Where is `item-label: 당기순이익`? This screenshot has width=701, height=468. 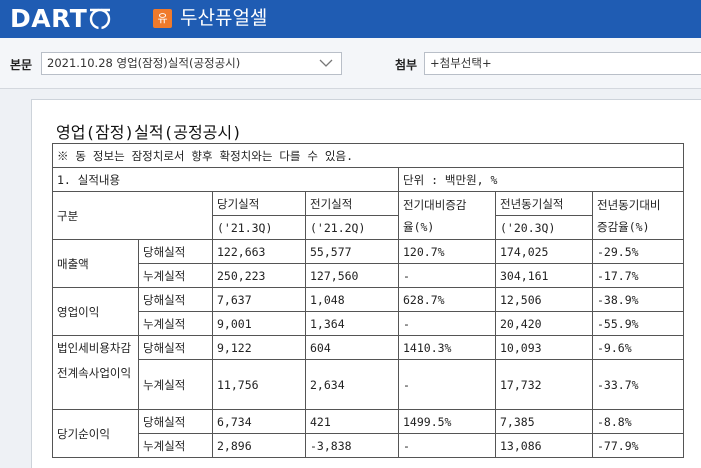 item-label: 당기순이익 is located at coordinates (95, 433).